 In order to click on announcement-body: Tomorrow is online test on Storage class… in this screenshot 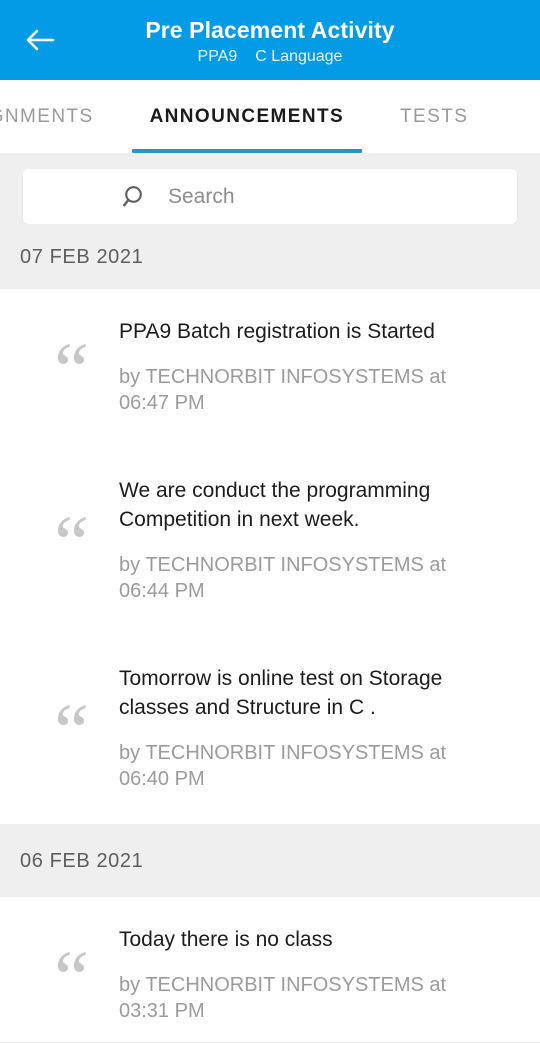, I will do `click(317, 728)`.